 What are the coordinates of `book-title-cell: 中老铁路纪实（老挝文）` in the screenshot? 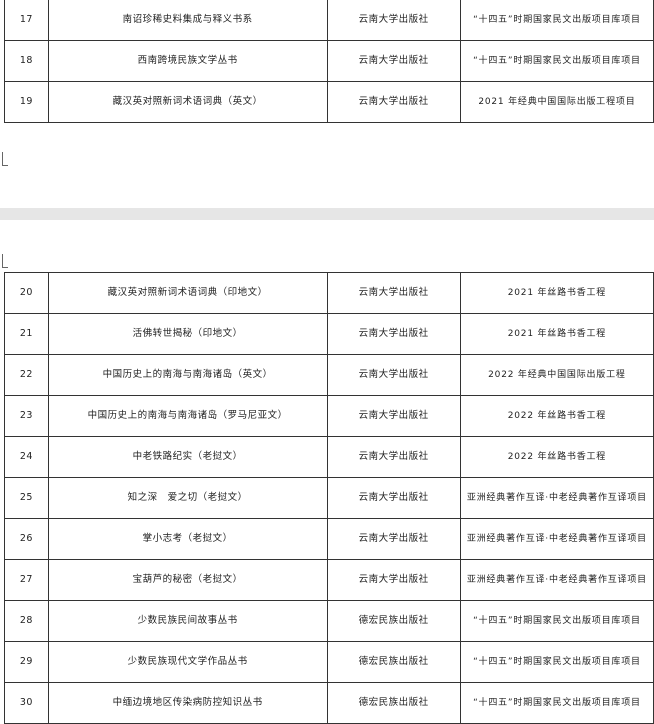 It's located at (187, 457).